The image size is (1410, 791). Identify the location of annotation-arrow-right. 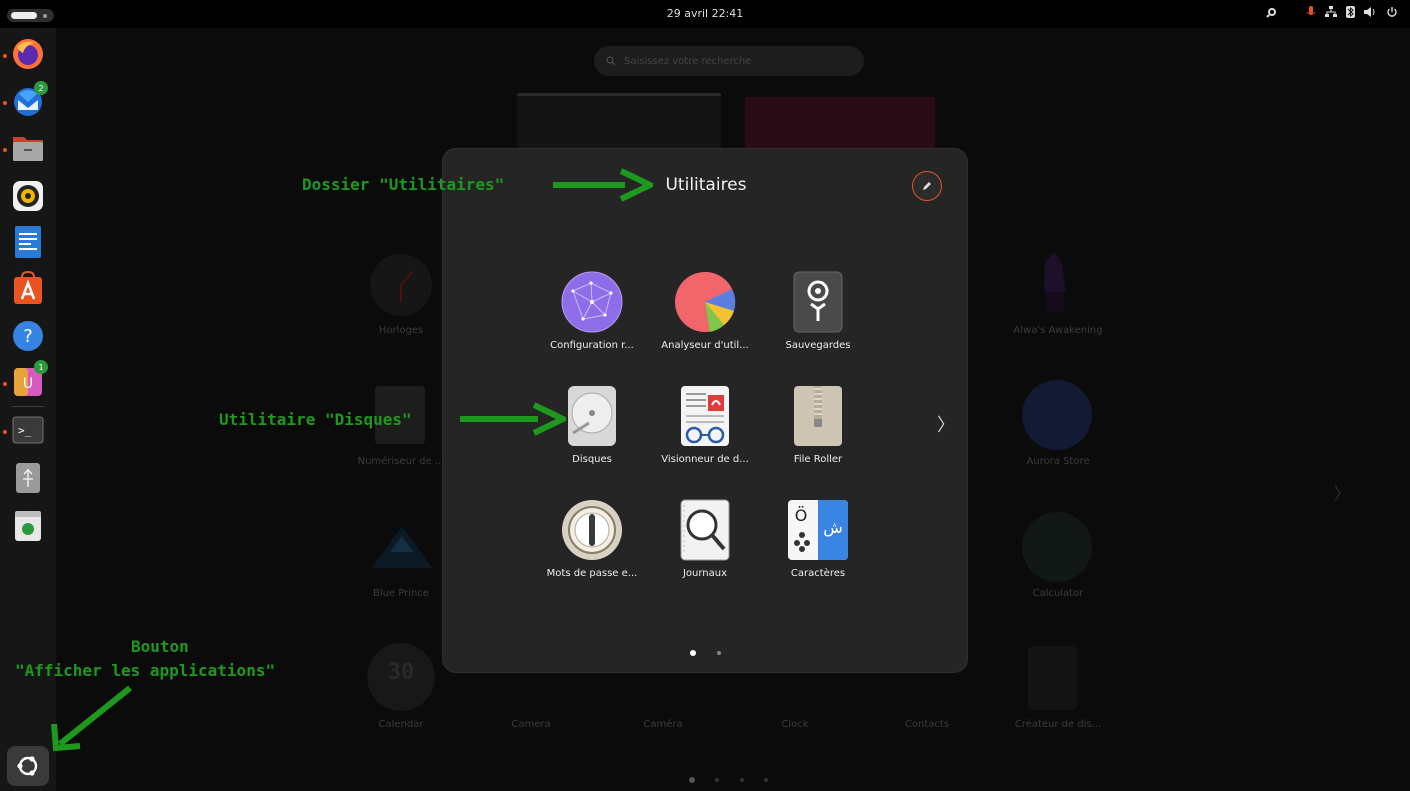
(513, 419).